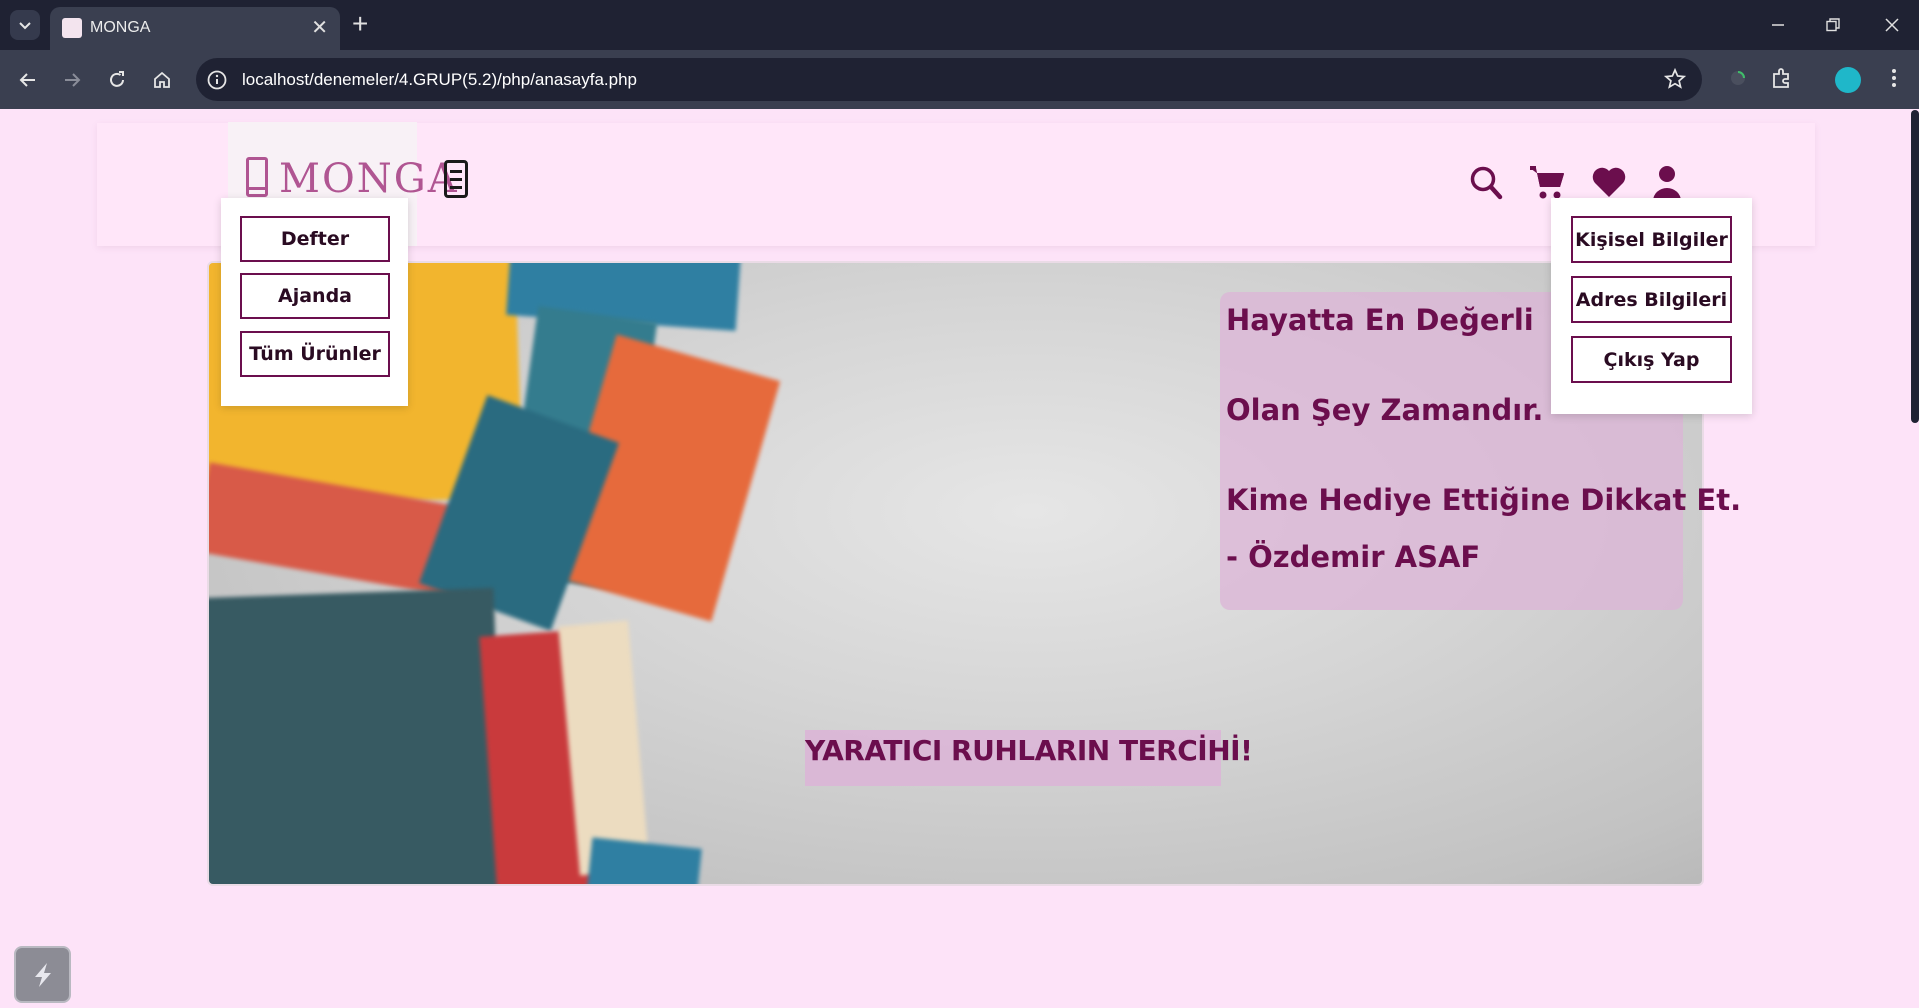 The image size is (1919, 1008). Describe the element at coordinates (360, 24) in the screenshot. I see `new-tab-button: +` at that location.